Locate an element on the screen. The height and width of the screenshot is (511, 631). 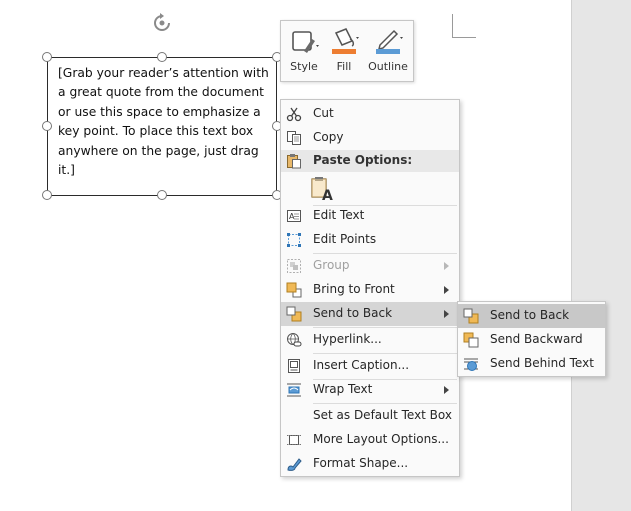
resize-handle-bottom is located at coordinates (162, 195).